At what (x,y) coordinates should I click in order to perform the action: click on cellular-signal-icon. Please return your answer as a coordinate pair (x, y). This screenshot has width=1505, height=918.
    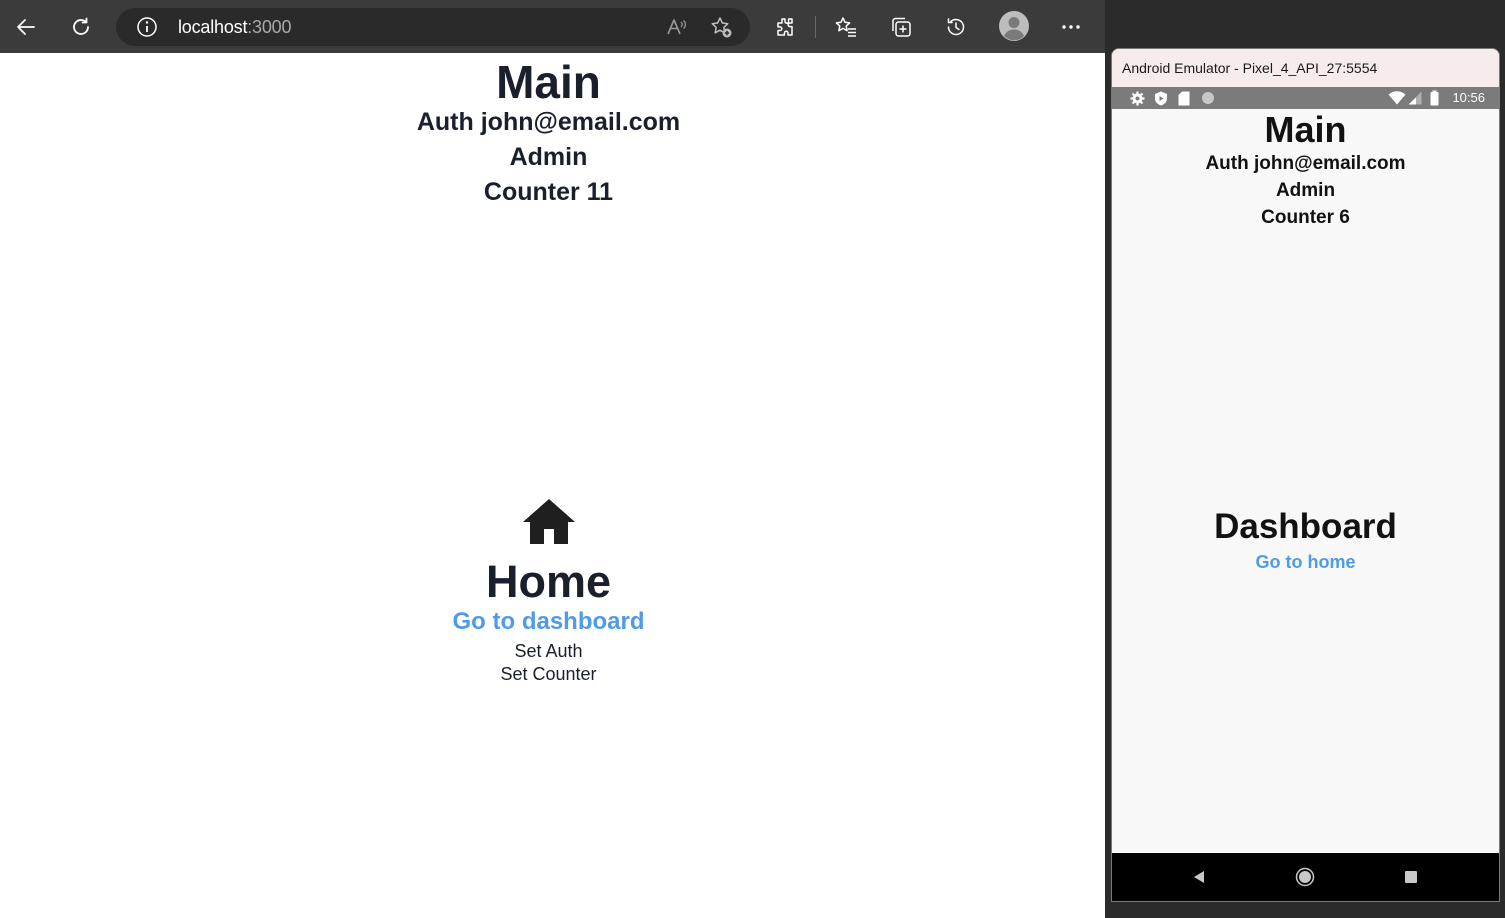
    Looking at the image, I should click on (1415, 98).